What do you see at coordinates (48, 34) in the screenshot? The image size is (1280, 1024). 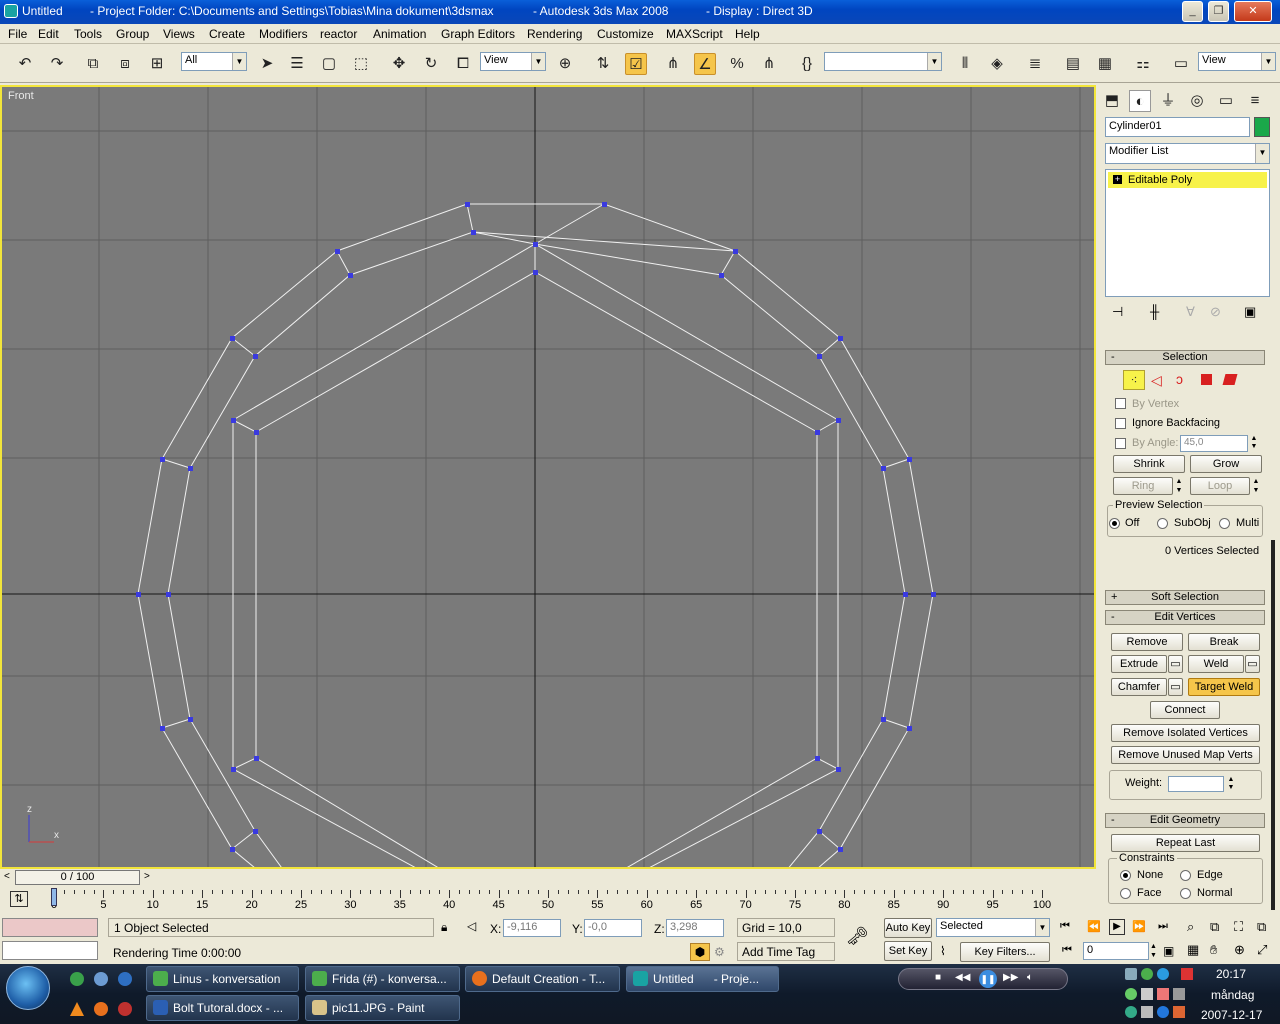 I see `menu-edit: Edit` at bounding box center [48, 34].